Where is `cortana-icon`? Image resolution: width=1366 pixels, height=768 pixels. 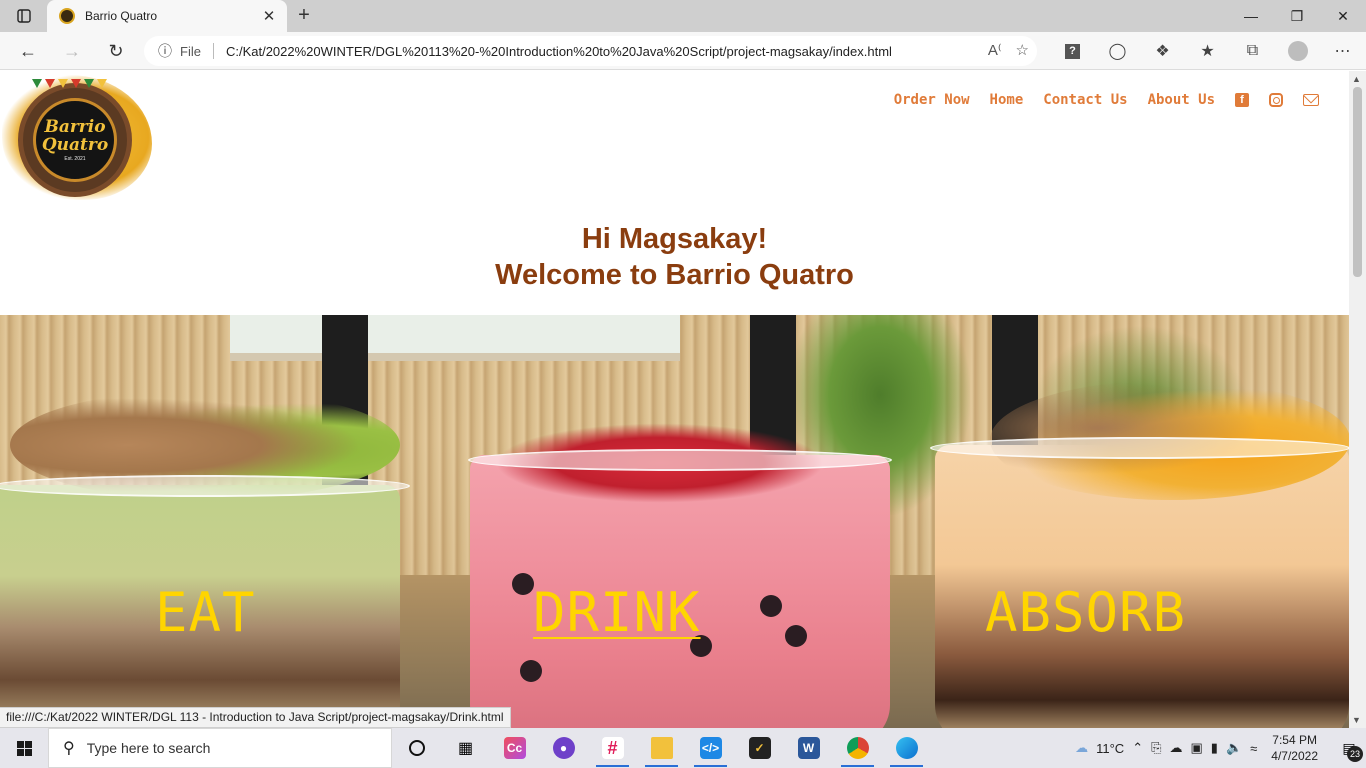 cortana-icon is located at coordinates (416, 748).